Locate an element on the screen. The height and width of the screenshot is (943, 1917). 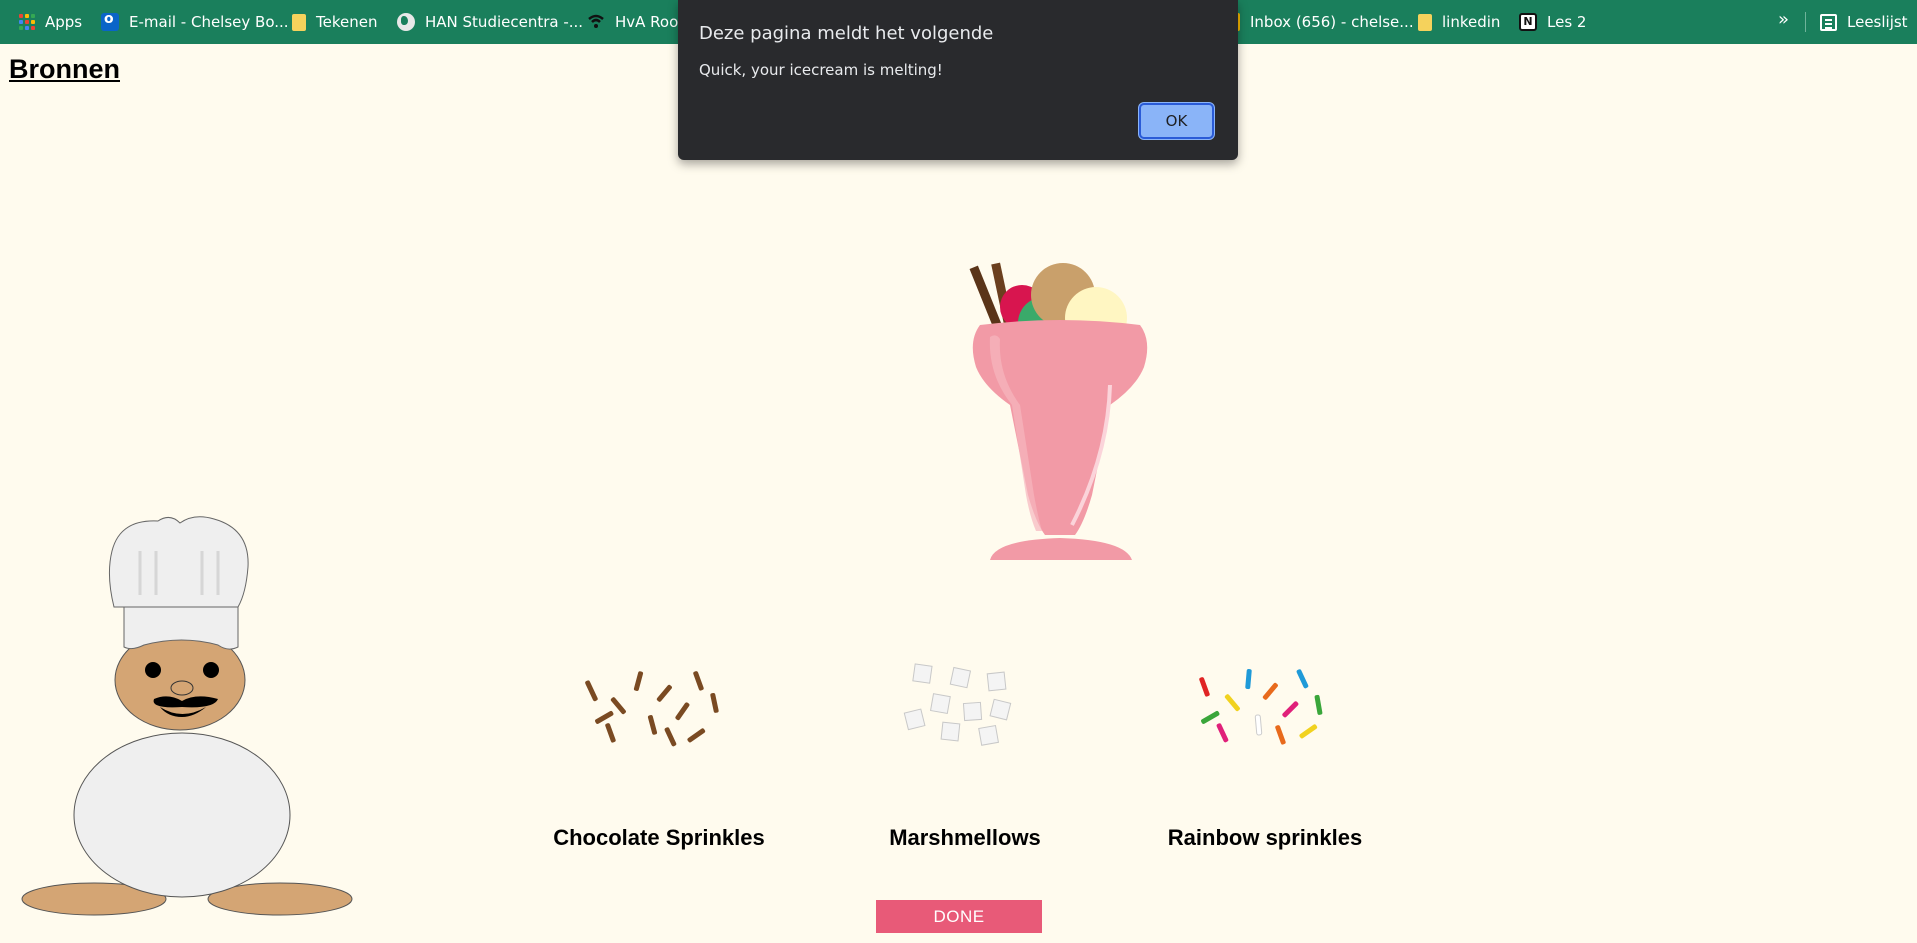
bookmark-apps: Apps is located at coordinates (50, 22).